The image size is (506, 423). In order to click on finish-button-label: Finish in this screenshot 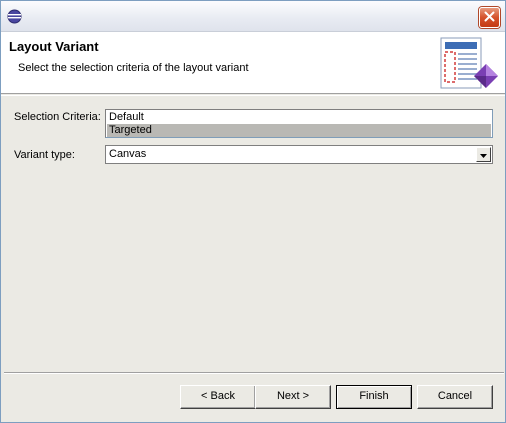, I will do `click(374, 396)`.